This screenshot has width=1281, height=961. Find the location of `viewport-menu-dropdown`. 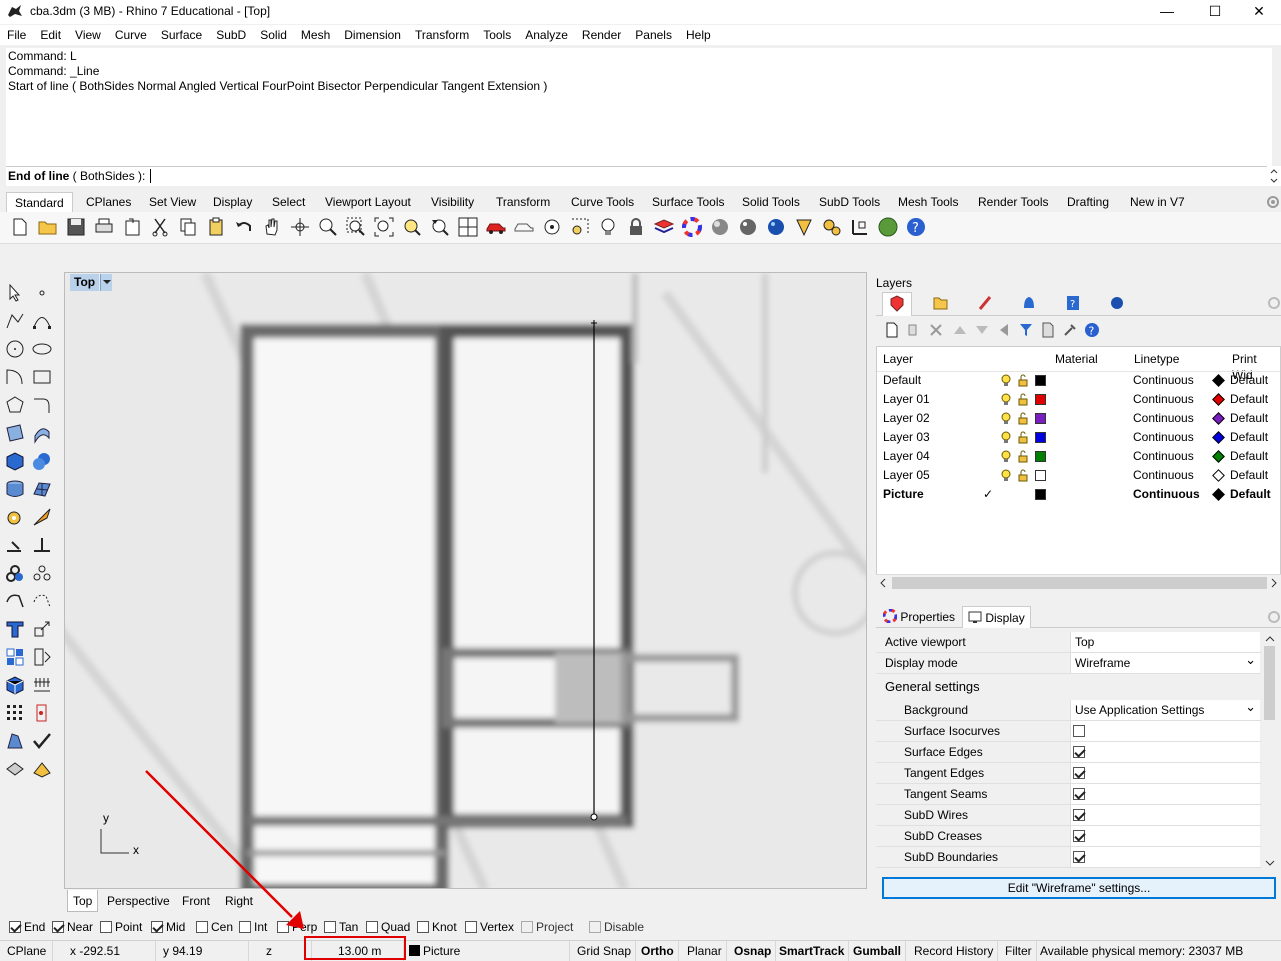

viewport-menu-dropdown is located at coordinates (106, 282).